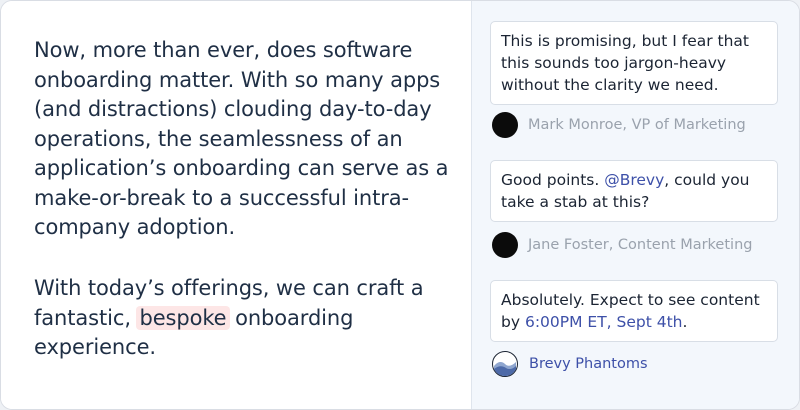 The height and width of the screenshot is (410, 800). What do you see at coordinates (553, 180) in the screenshot?
I see `comment-text: Good points.` at bounding box center [553, 180].